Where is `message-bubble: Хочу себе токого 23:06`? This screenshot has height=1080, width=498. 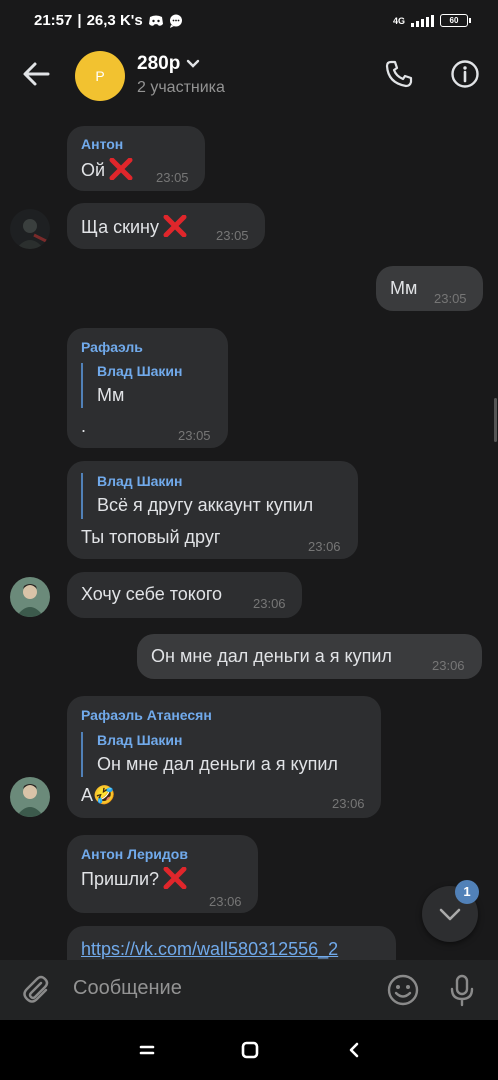 message-bubble: Хочу себе токого 23:06 is located at coordinates (184, 595).